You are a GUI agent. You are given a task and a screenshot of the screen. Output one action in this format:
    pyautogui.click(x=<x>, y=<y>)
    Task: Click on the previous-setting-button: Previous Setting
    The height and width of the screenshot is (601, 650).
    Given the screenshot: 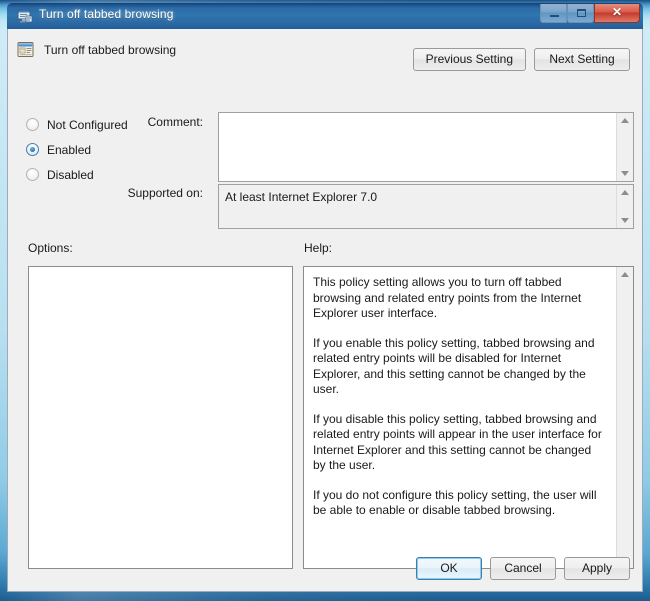 What is the action you would take?
    pyautogui.click(x=469, y=59)
    